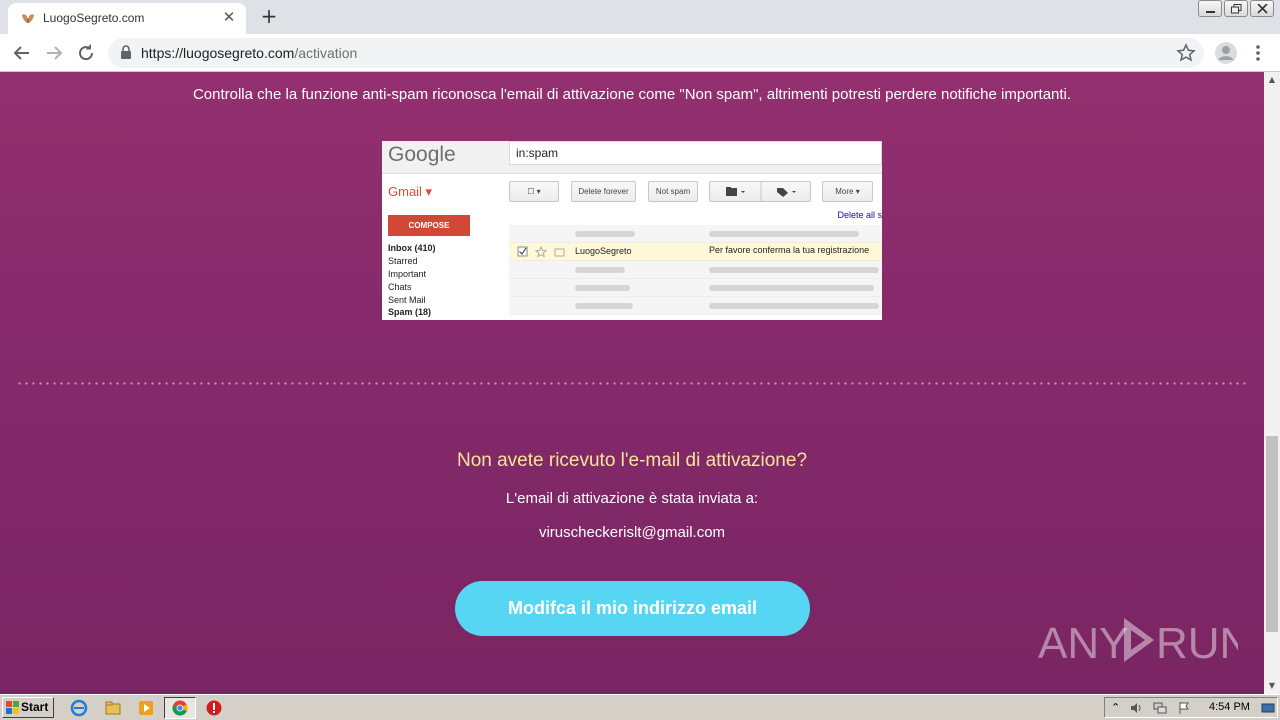  What do you see at coordinates (1210, 8) in the screenshot?
I see `minimize-button` at bounding box center [1210, 8].